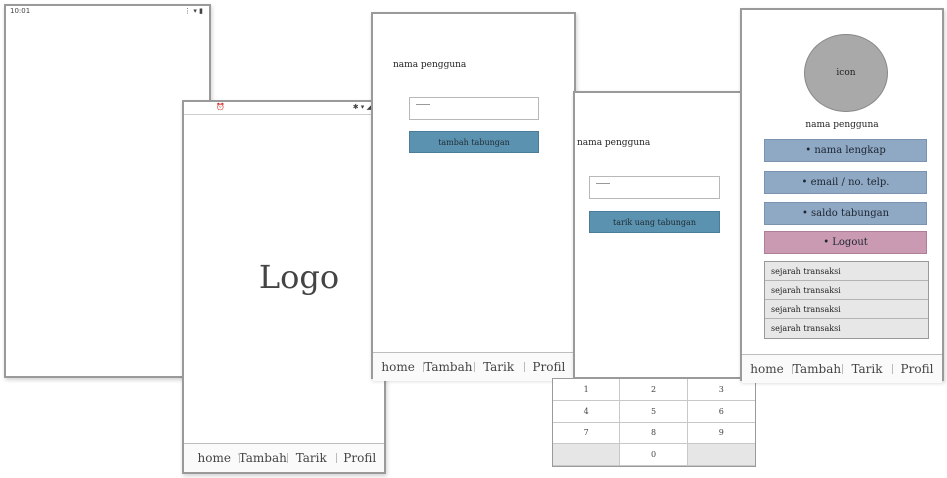  What do you see at coordinates (721, 455) in the screenshot?
I see `key-blank-right` at bounding box center [721, 455].